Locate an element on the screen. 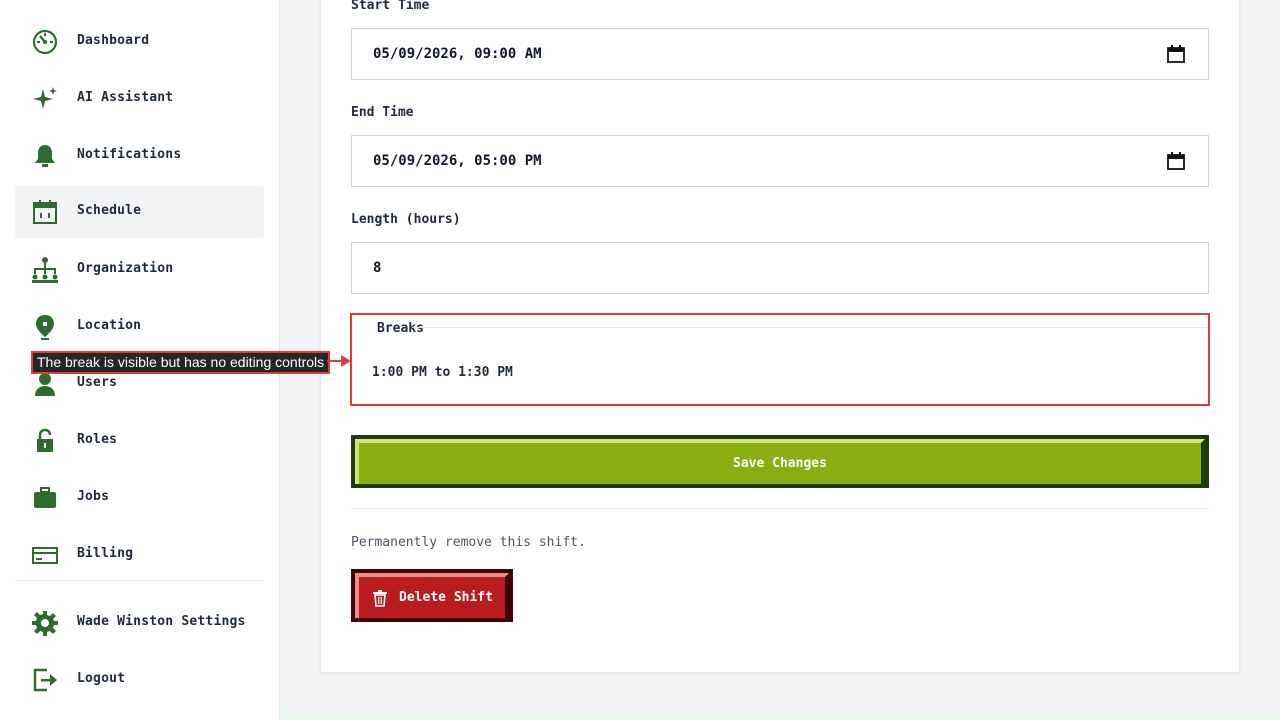 The image size is (1280, 720). sidebar-item-label: AI Assistant is located at coordinates (125, 97).